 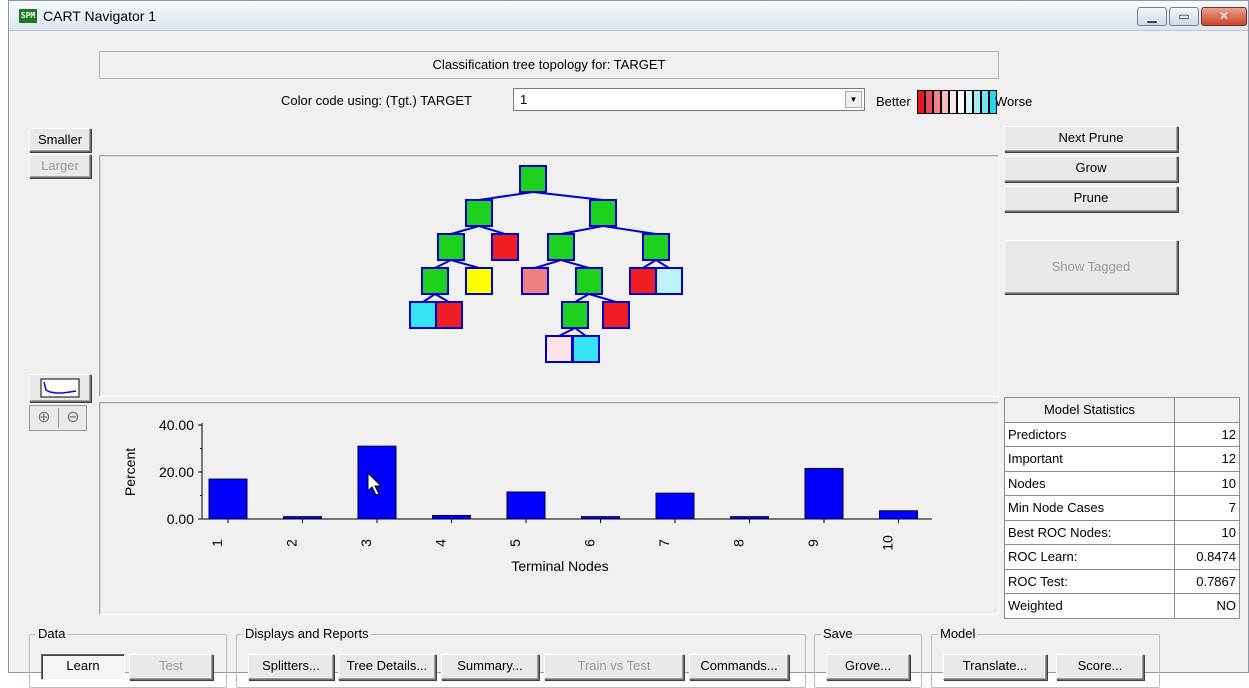 I want to click on prune-button: Prune, so click(x=1091, y=199).